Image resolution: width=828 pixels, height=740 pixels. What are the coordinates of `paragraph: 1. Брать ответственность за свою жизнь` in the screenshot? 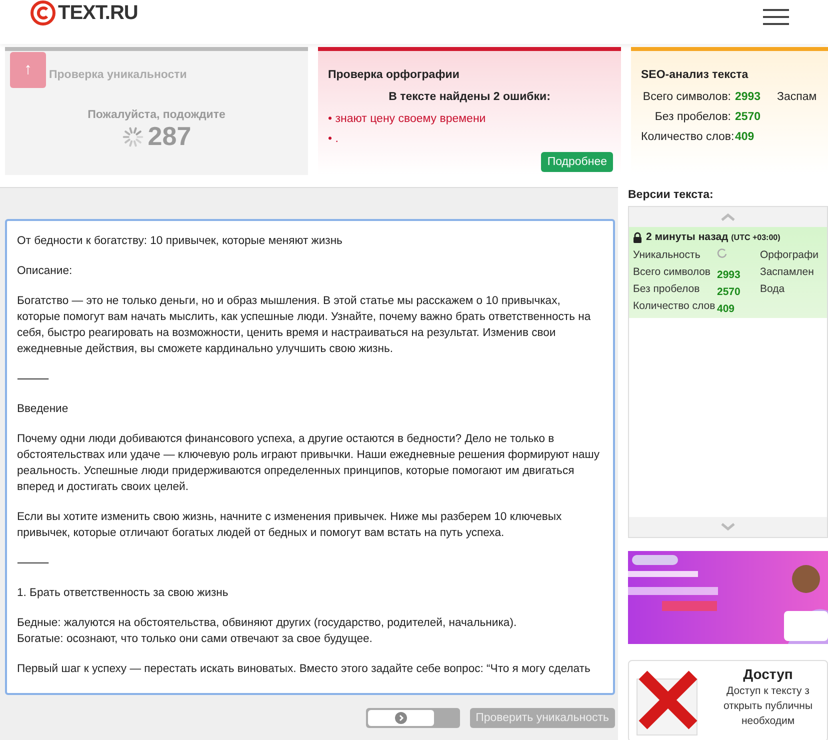 It's located at (123, 593).